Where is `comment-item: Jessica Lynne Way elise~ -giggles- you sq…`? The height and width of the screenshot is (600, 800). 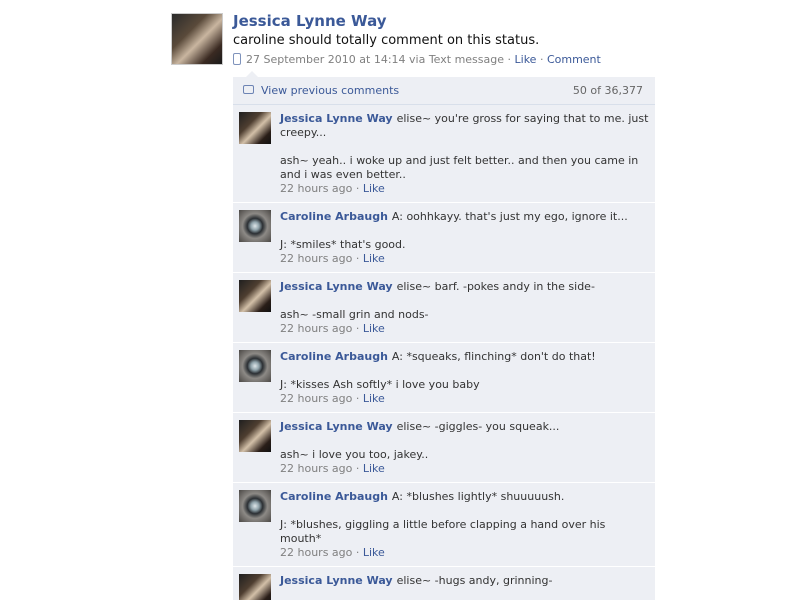 comment-item: Jessica Lynne Way elise~ -giggles- you sq… is located at coordinates (444, 448).